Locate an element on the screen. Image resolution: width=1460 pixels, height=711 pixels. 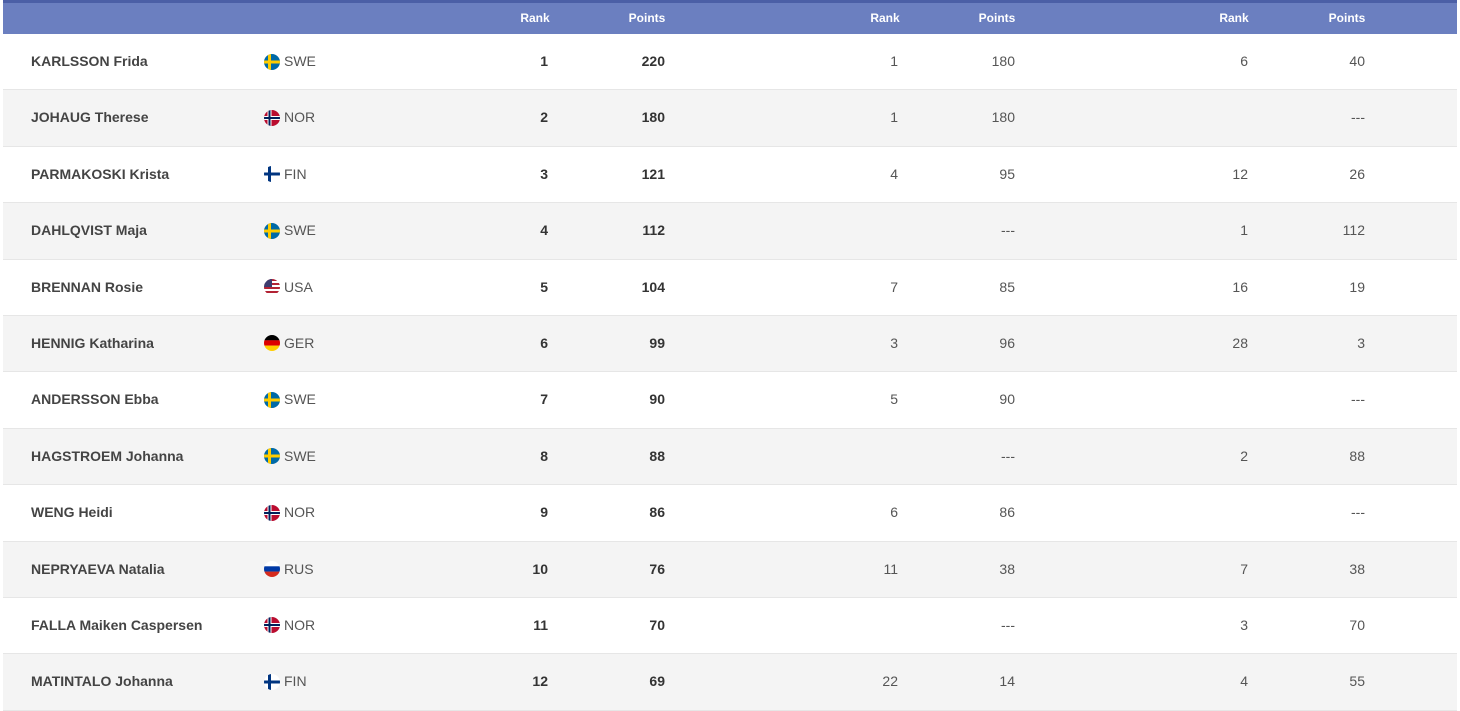
total-rank: 5 is located at coordinates (544, 286).